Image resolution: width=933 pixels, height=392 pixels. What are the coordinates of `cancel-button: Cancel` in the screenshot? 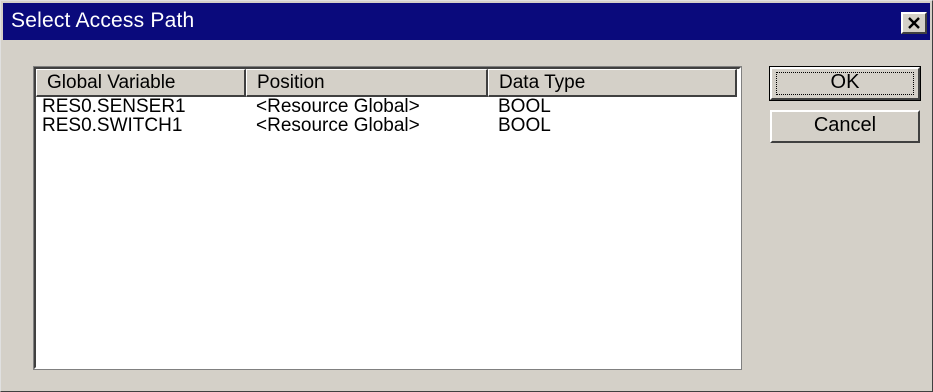 It's located at (845, 126).